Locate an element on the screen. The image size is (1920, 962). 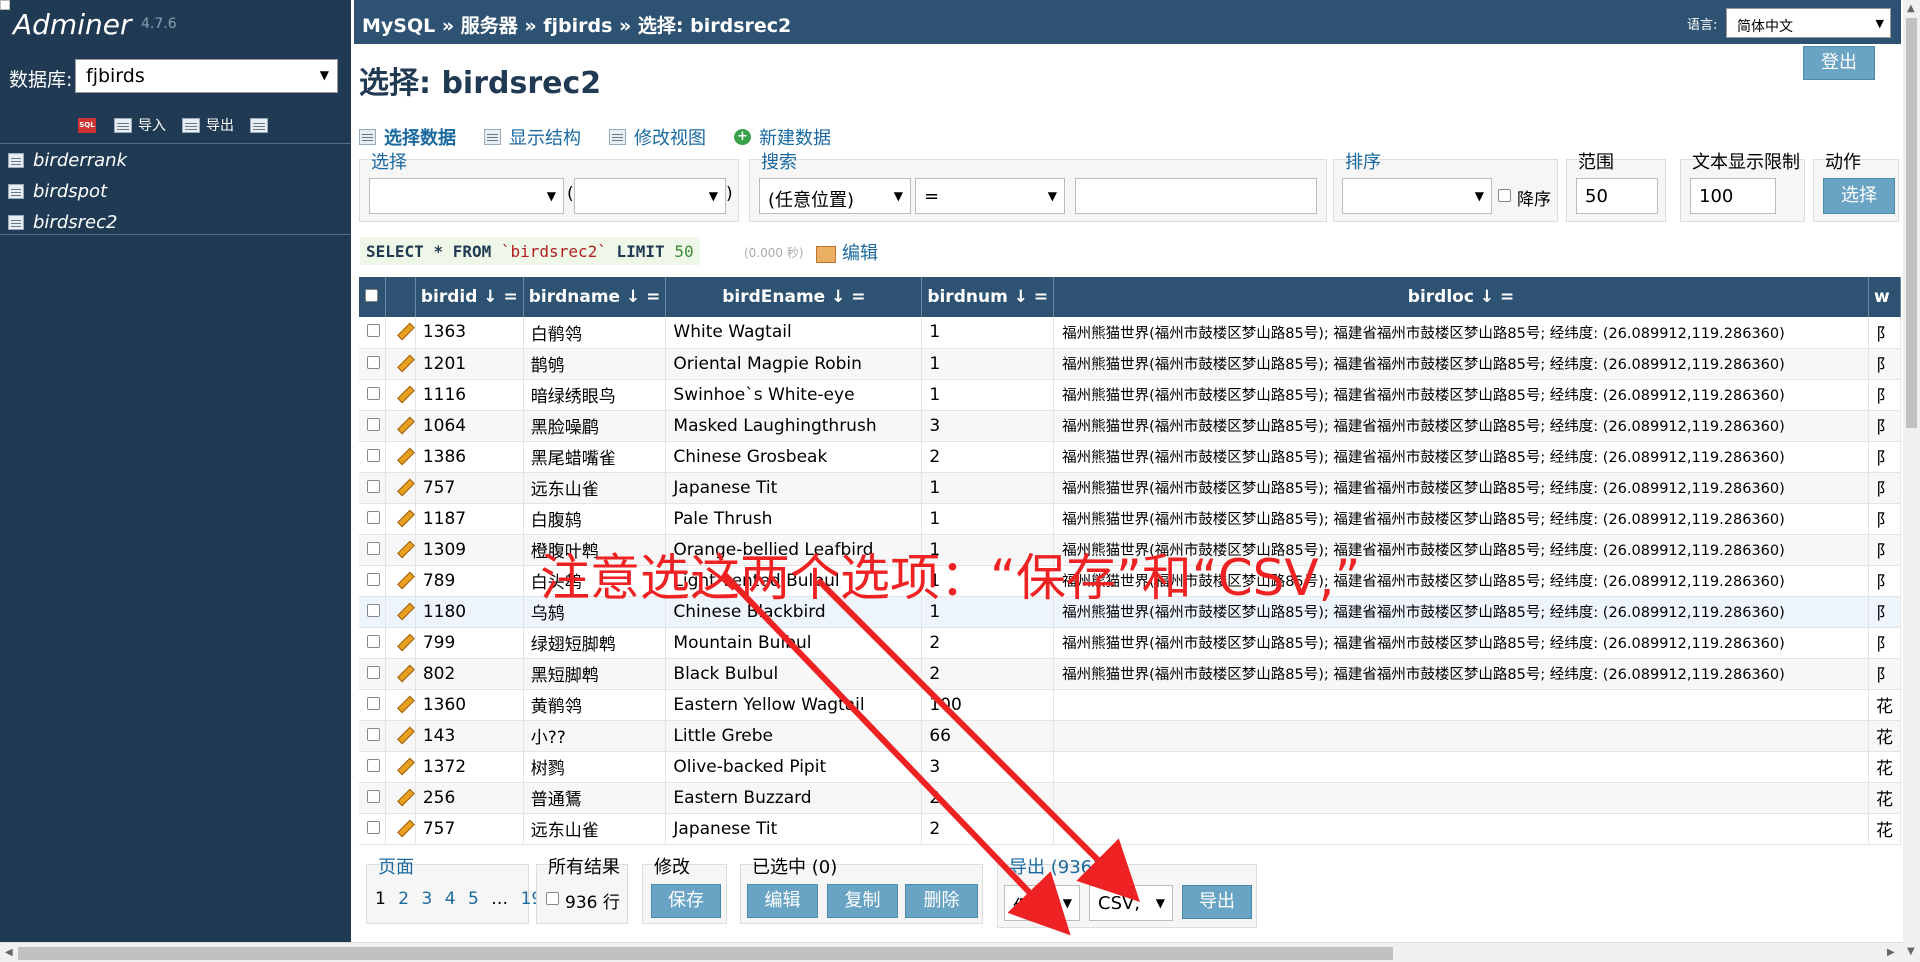
fieldset-legend: 排序 is located at coordinates (1363, 161).